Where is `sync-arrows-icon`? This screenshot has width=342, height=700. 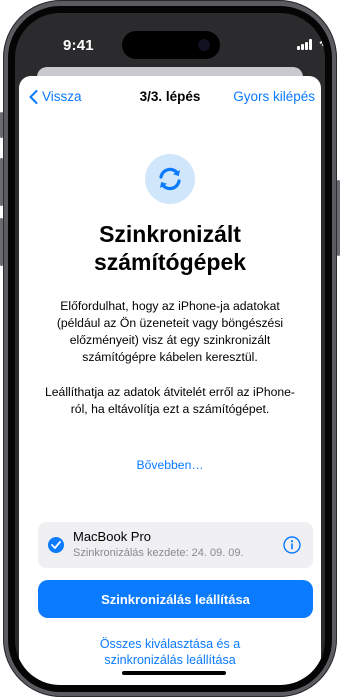
sync-arrows-icon is located at coordinates (170, 179).